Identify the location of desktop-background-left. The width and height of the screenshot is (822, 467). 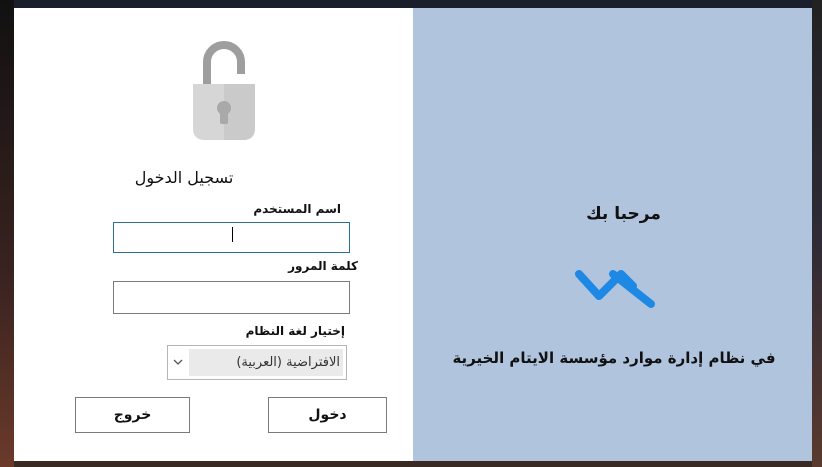
(7, 233).